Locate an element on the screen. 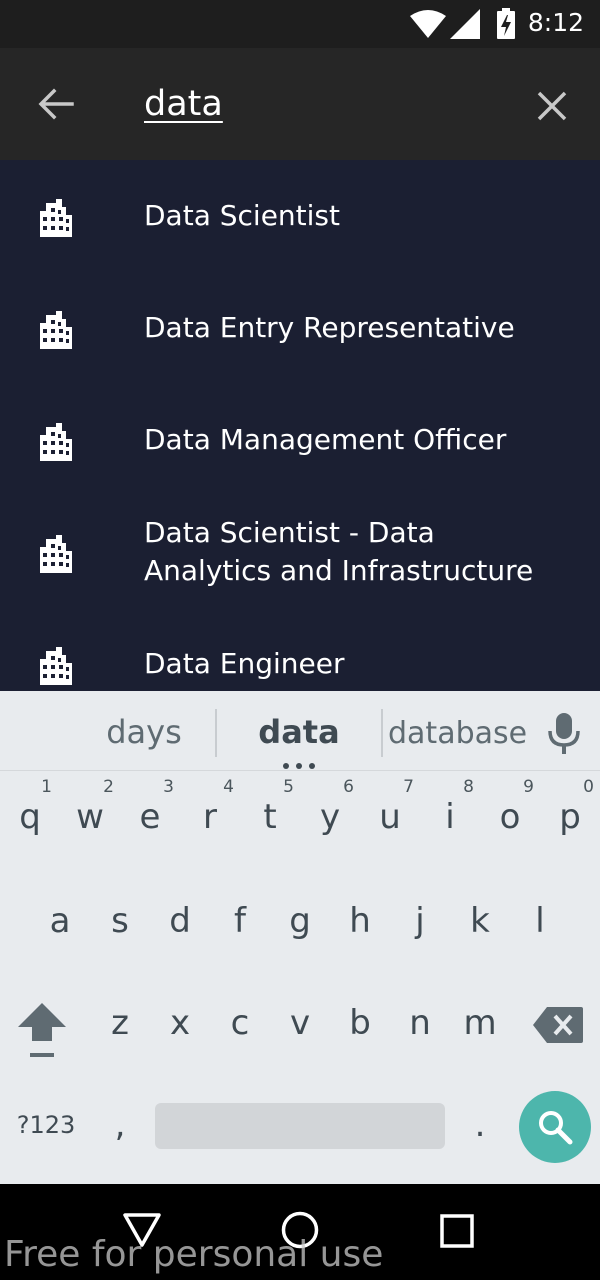 This screenshot has width=600, height=1280. search-header is located at coordinates (300, 104).